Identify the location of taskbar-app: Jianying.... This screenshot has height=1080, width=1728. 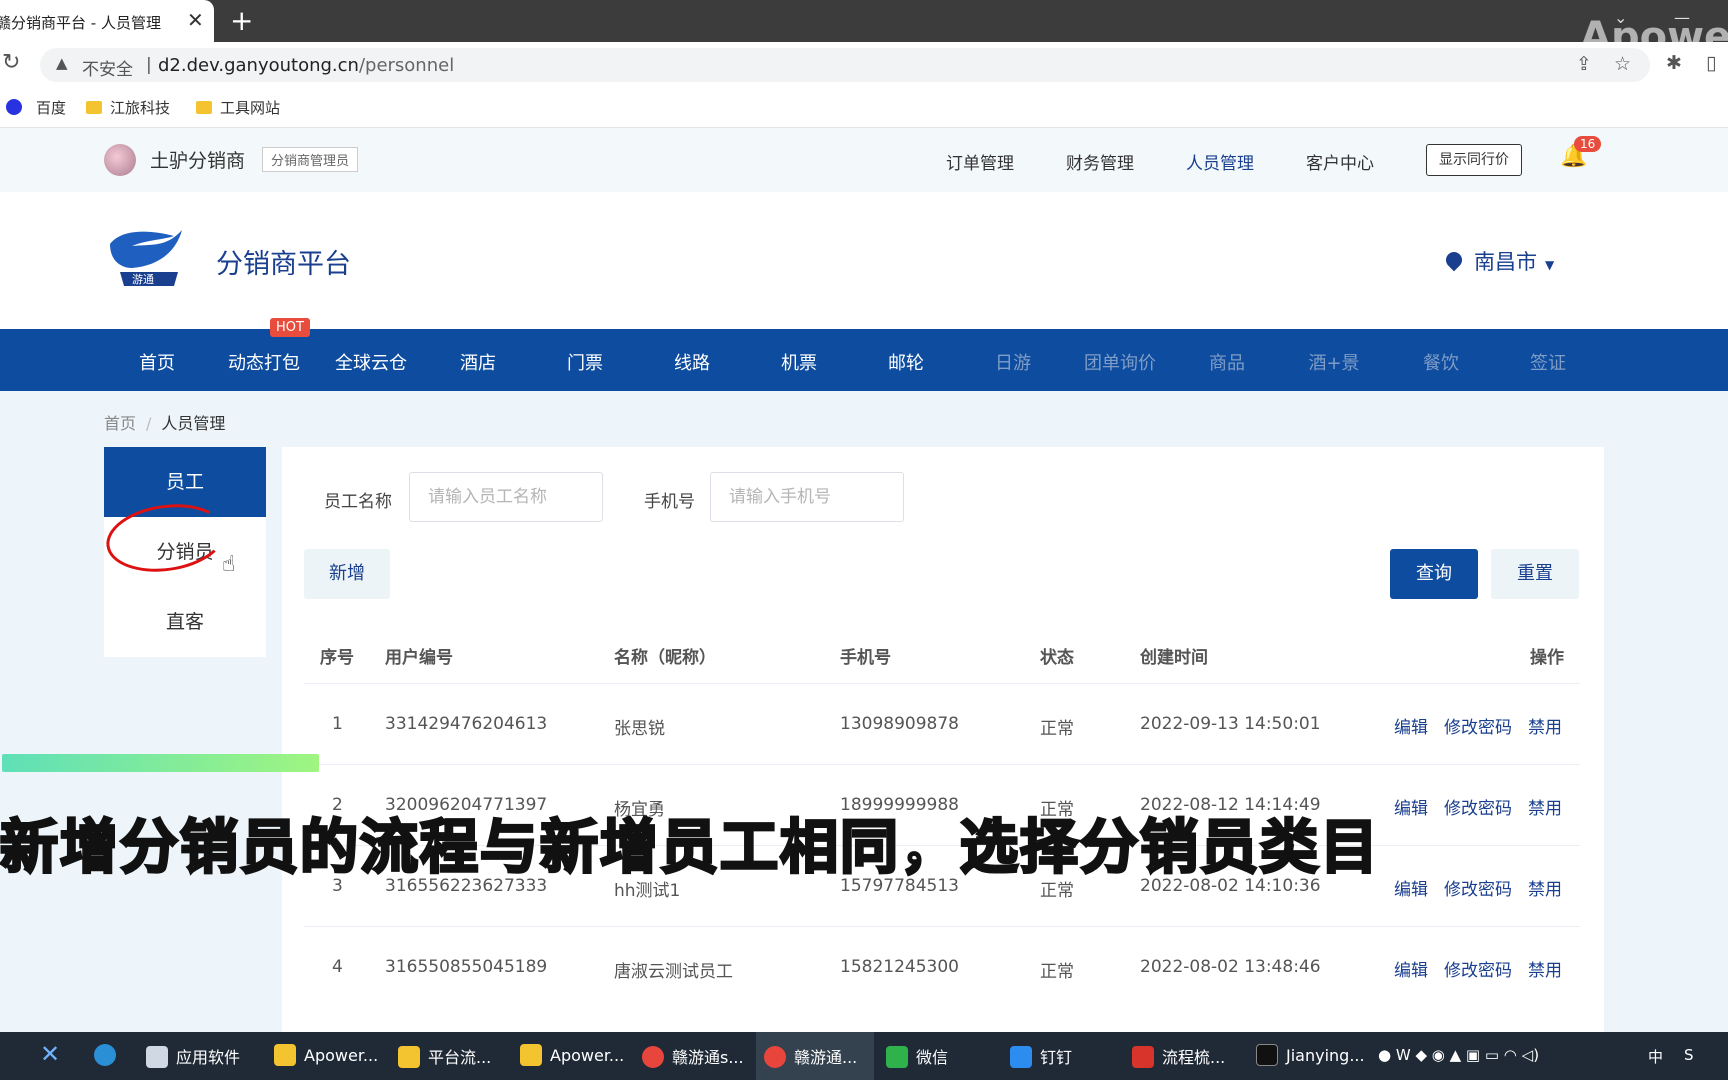
(1310, 1055).